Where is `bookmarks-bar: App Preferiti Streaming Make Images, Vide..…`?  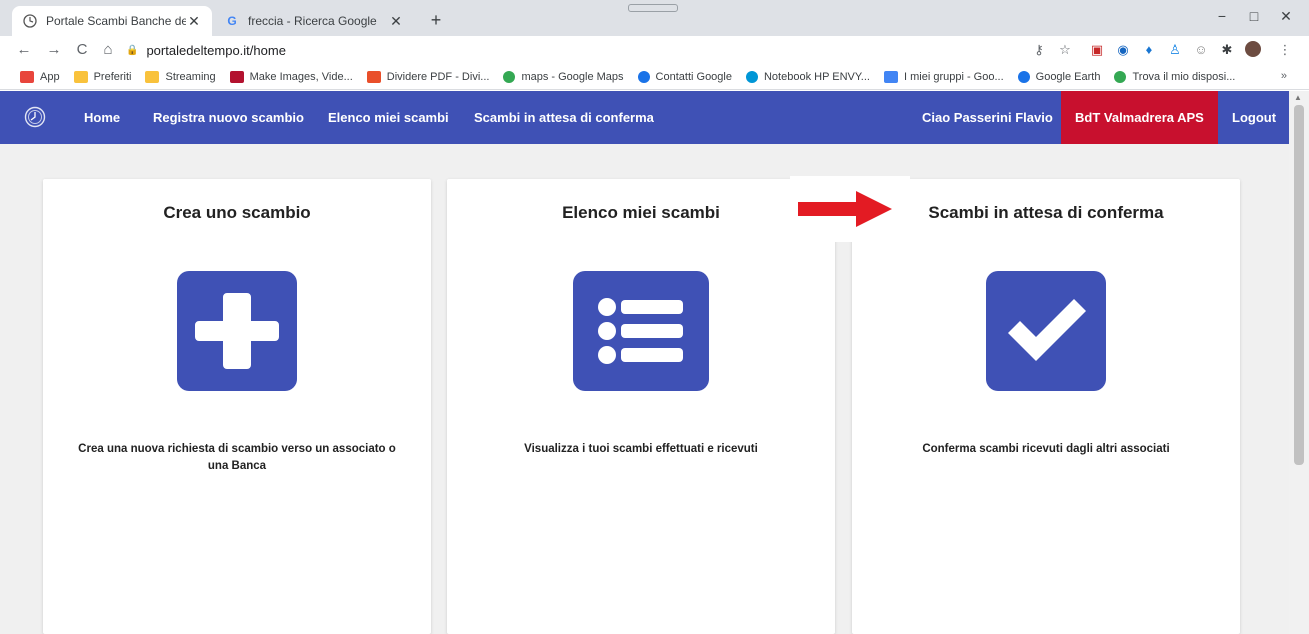
bookmarks-bar: App Preferiti Streaming Make Images, Vide..… is located at coordinates (654, 77).